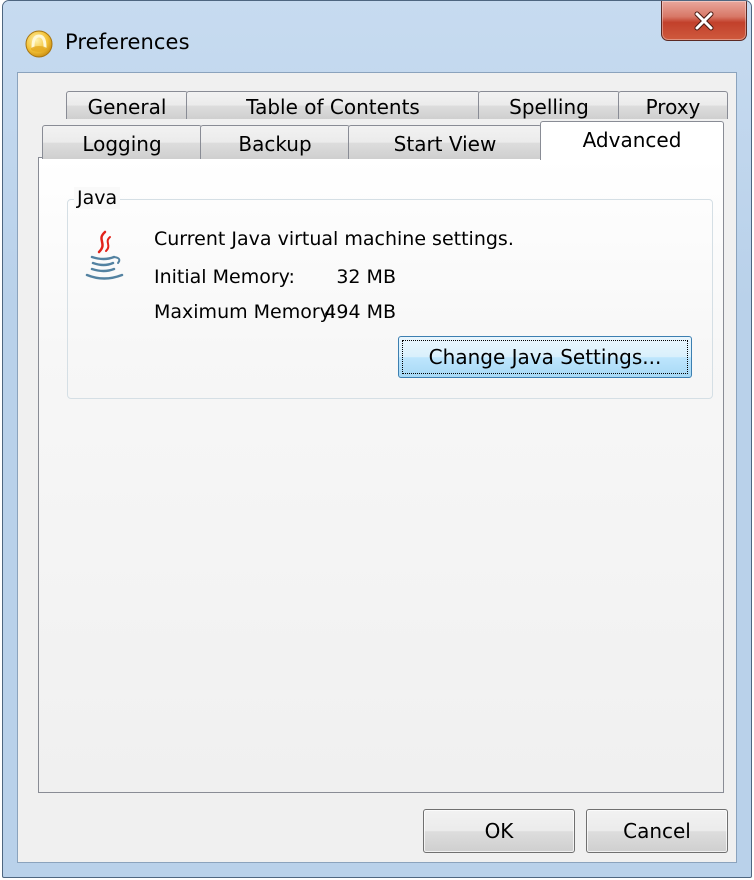 This screenshot has height=880, width=754. I want to click on java-group-caption: Java, so click(97, 198).